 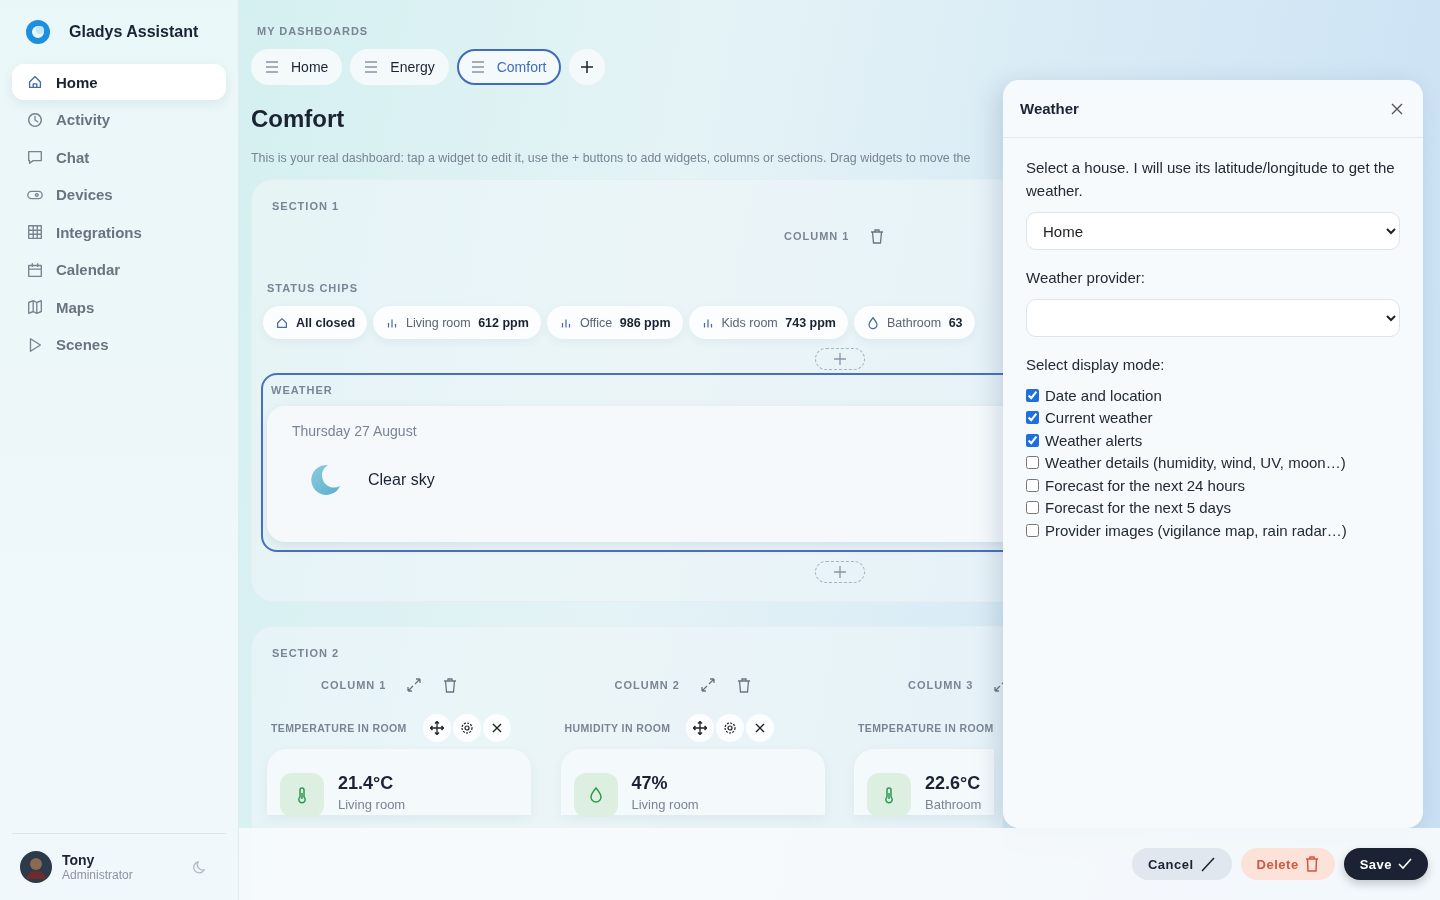 I want to click on grid-icon, so click(x=35, y=232).